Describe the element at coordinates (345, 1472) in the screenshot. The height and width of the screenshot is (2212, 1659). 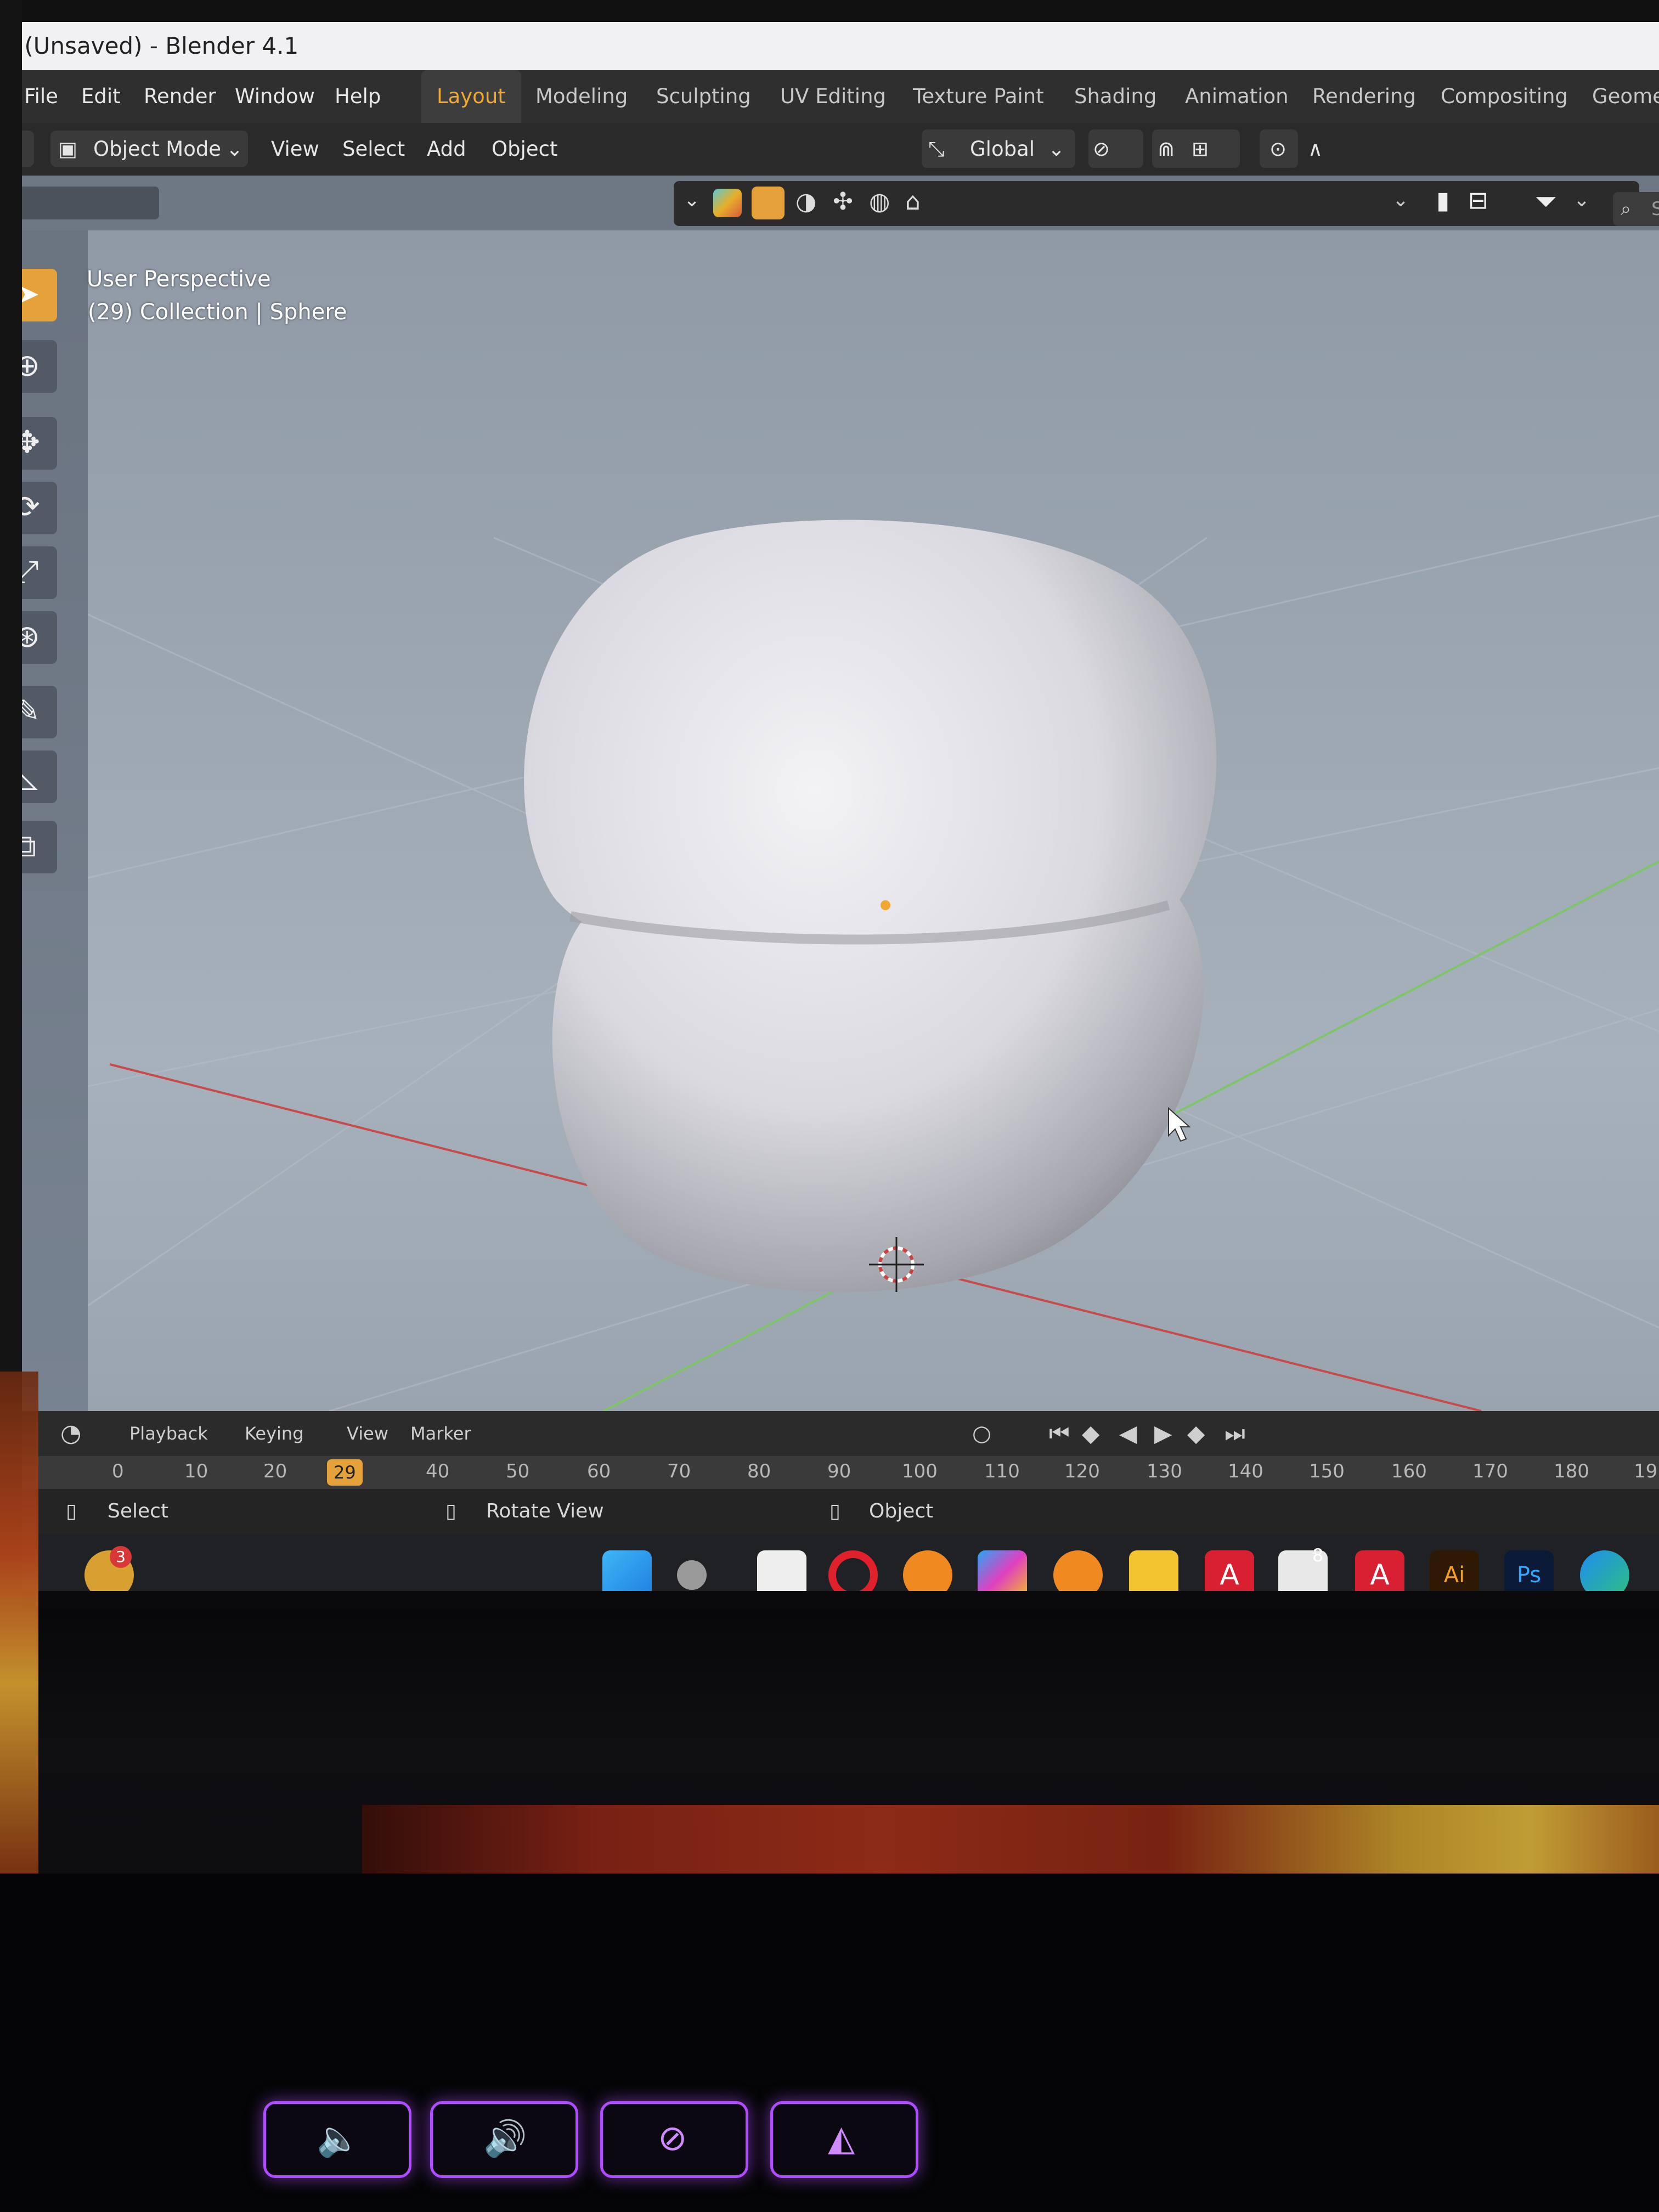
I see `current-frame-indicator: 29` at that location.